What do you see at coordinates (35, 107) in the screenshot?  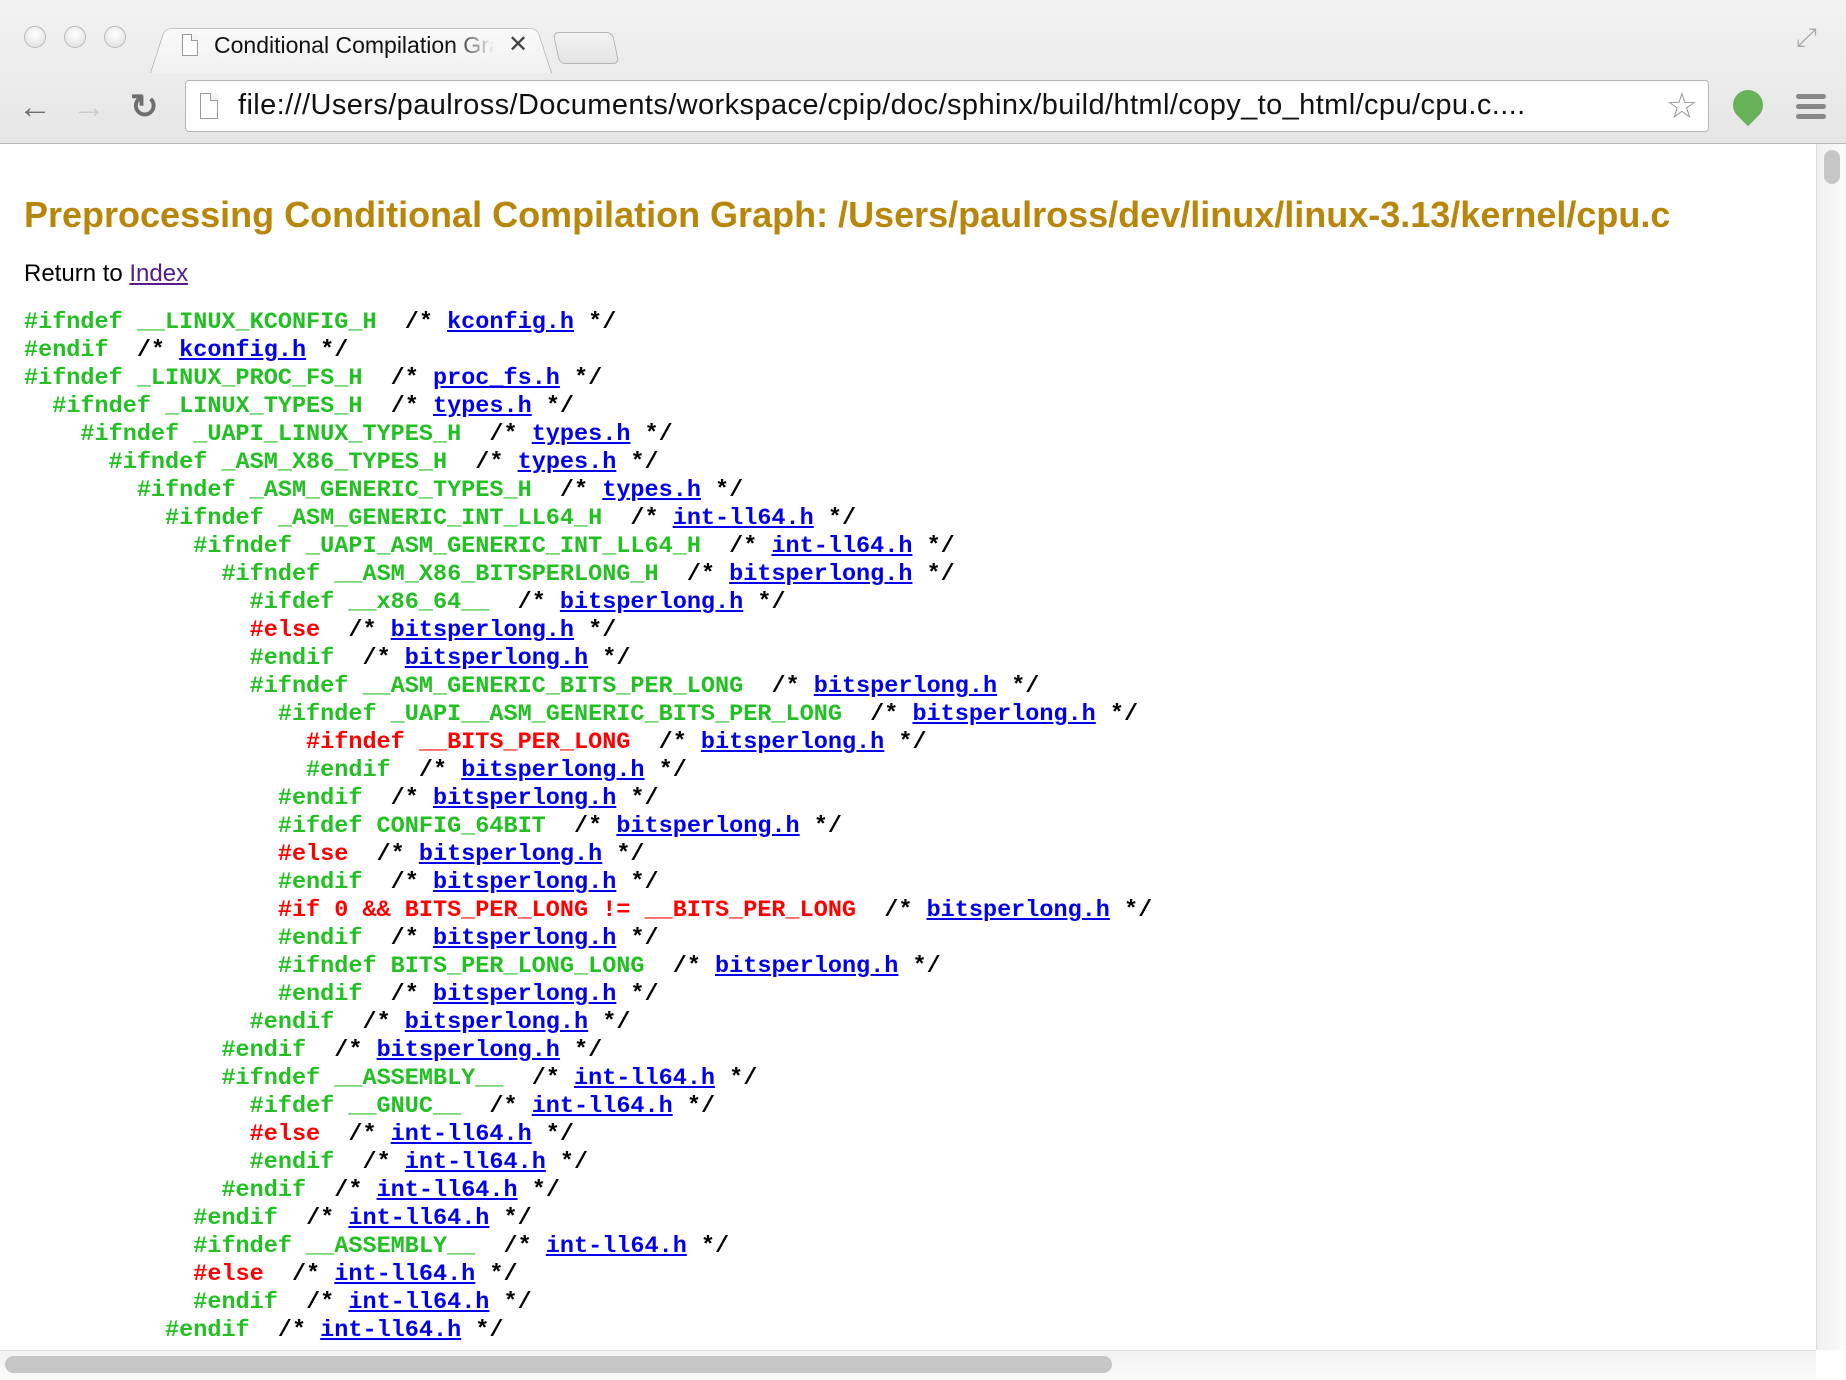 I see `back-button: ←` at bounding box center [35, 107].